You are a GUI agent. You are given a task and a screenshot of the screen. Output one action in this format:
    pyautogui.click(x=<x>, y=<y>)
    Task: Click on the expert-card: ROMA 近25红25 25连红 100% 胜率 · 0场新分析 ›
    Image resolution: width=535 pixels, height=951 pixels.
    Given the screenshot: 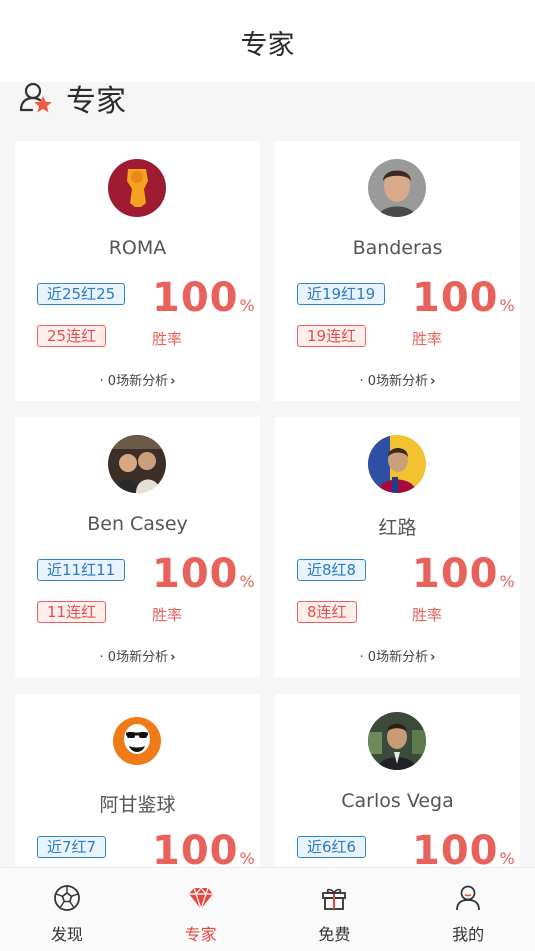 What is the action you would take?
    pyautogui.click(x=137, y=271)
    